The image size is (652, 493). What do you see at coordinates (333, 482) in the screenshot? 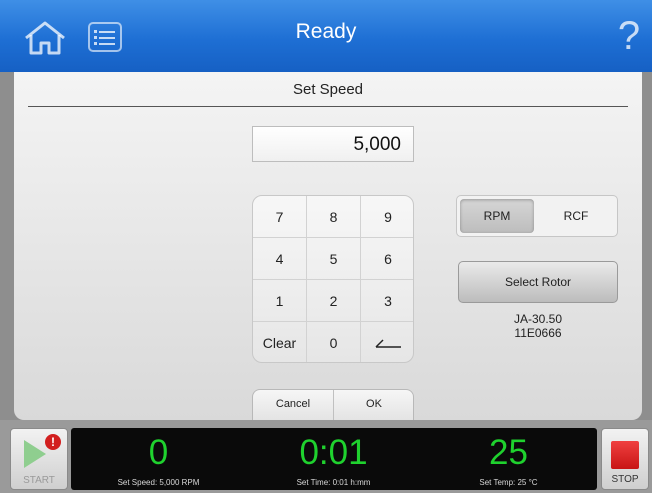
I see `set-time-label: Set Time: 0:01 h:mm` at bounding box center [333, 482].